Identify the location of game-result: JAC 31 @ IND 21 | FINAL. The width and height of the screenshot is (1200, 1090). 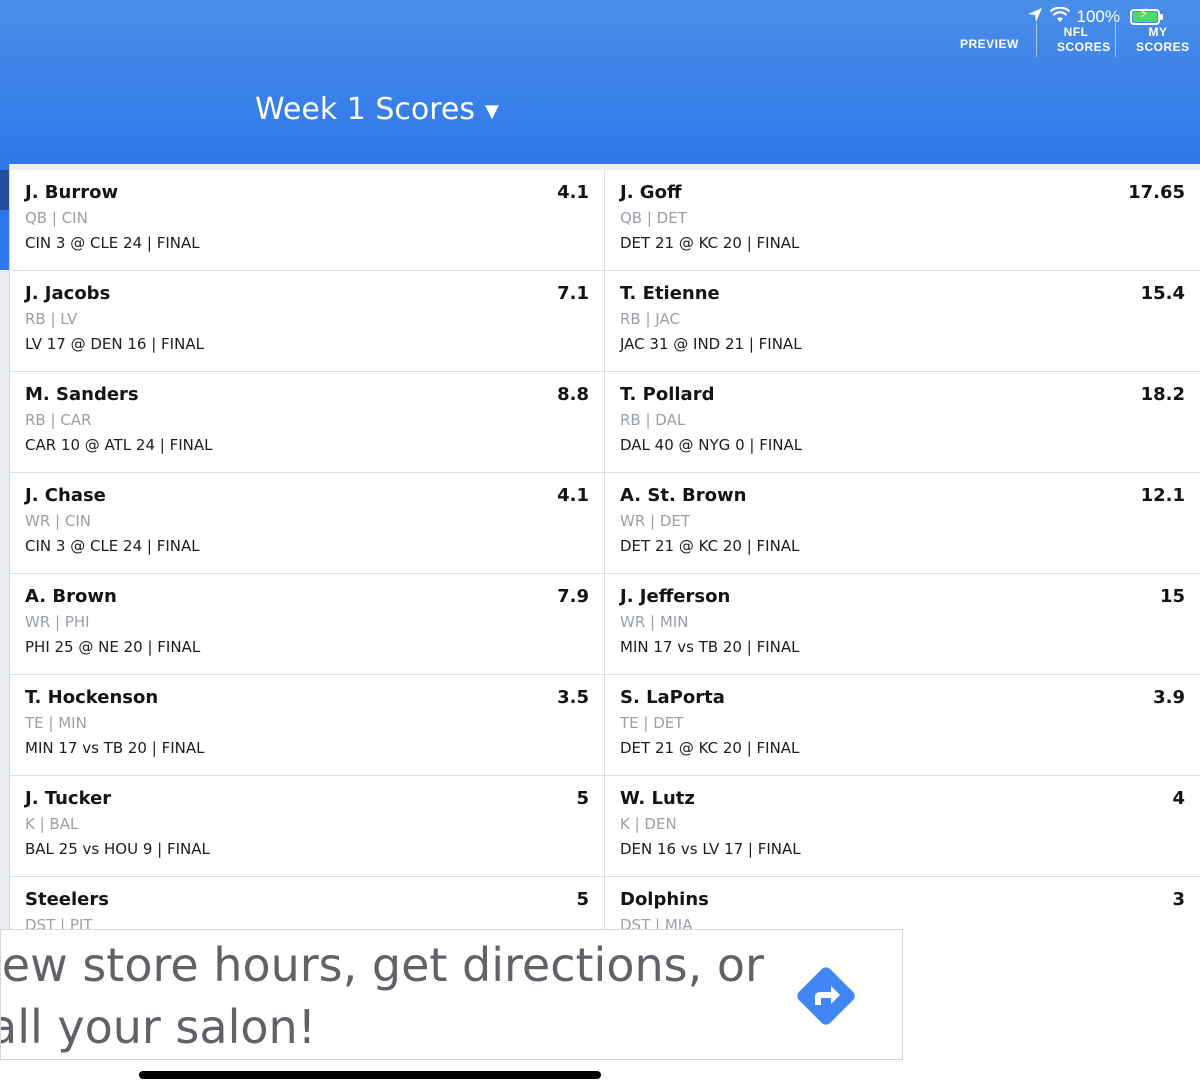
(711, 344).